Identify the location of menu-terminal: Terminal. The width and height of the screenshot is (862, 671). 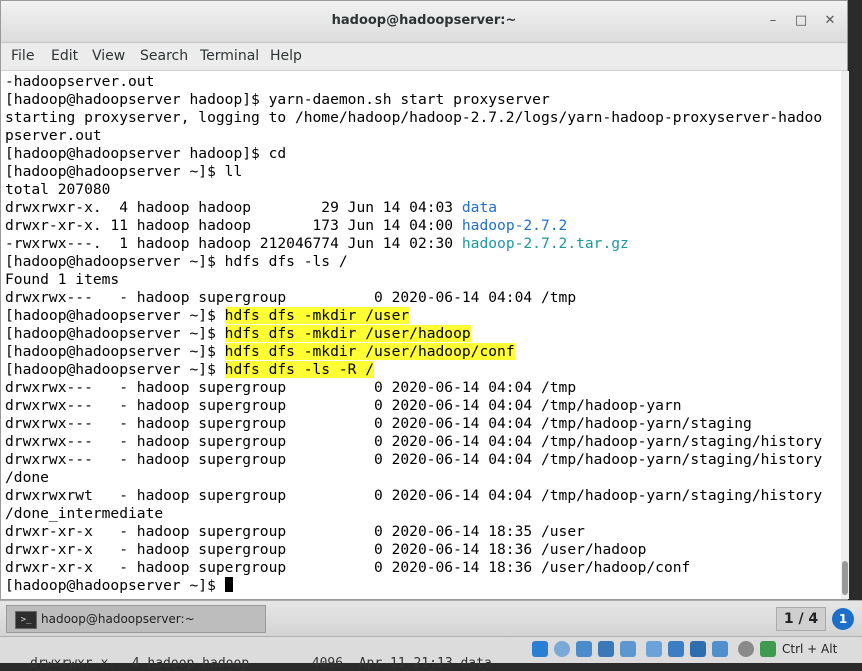
(229, 56).